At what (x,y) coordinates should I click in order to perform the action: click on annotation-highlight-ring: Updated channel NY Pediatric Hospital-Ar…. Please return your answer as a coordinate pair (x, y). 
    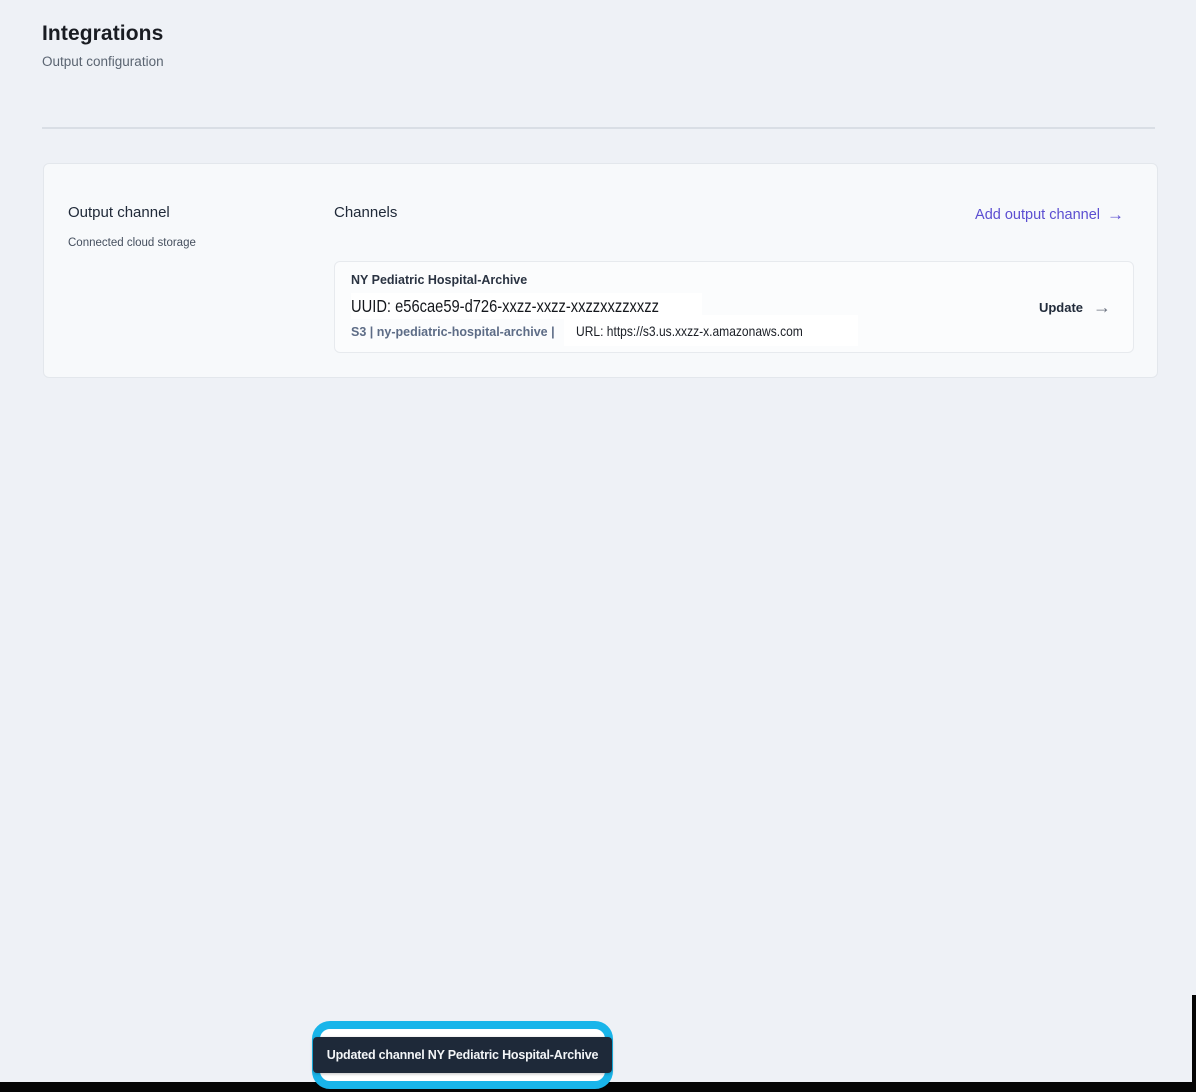
    Looking at the image, I should click on (462, 1055).